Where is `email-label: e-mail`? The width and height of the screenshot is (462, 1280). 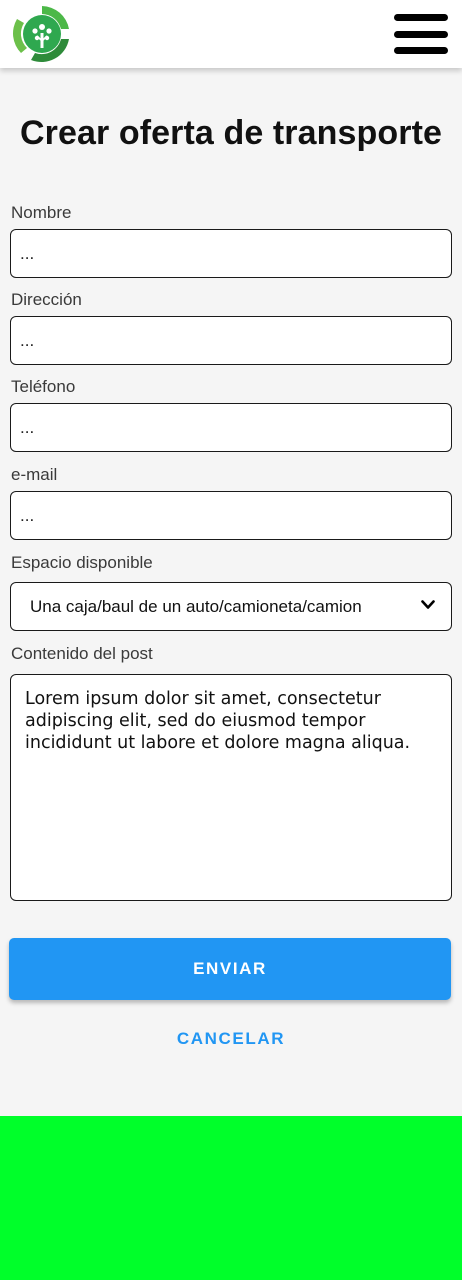
email-label: e-mail is located at coordinates (34, 474).